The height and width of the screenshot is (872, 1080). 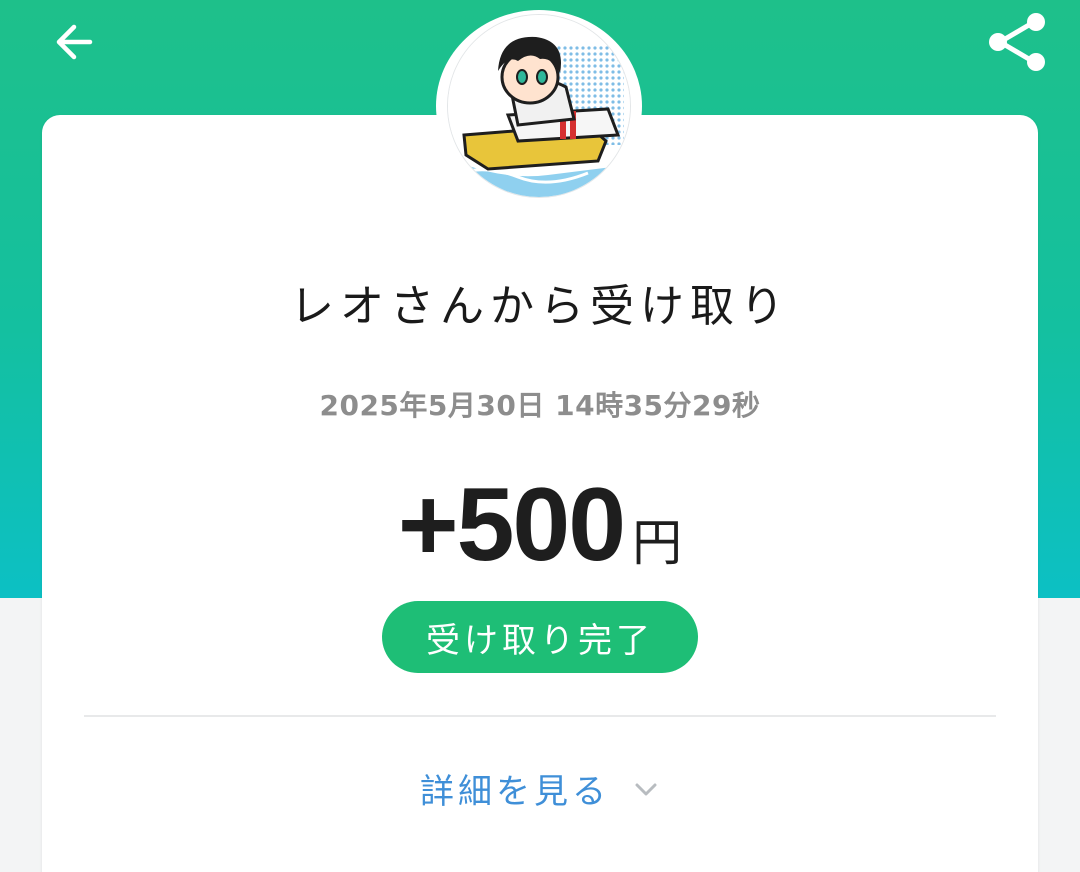 I want to click on avatar, so click(x=539, y=106).